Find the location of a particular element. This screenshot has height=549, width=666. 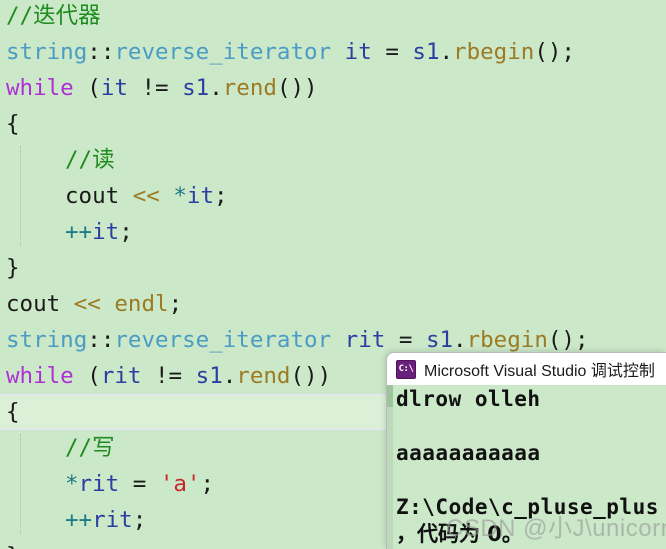

console-scrollbar-thumb is located at coordinates (390, 396).